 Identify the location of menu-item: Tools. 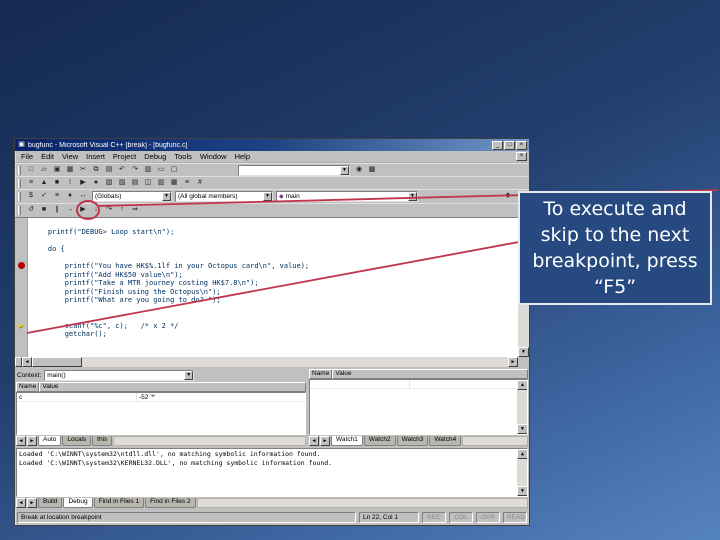
(183, 156).